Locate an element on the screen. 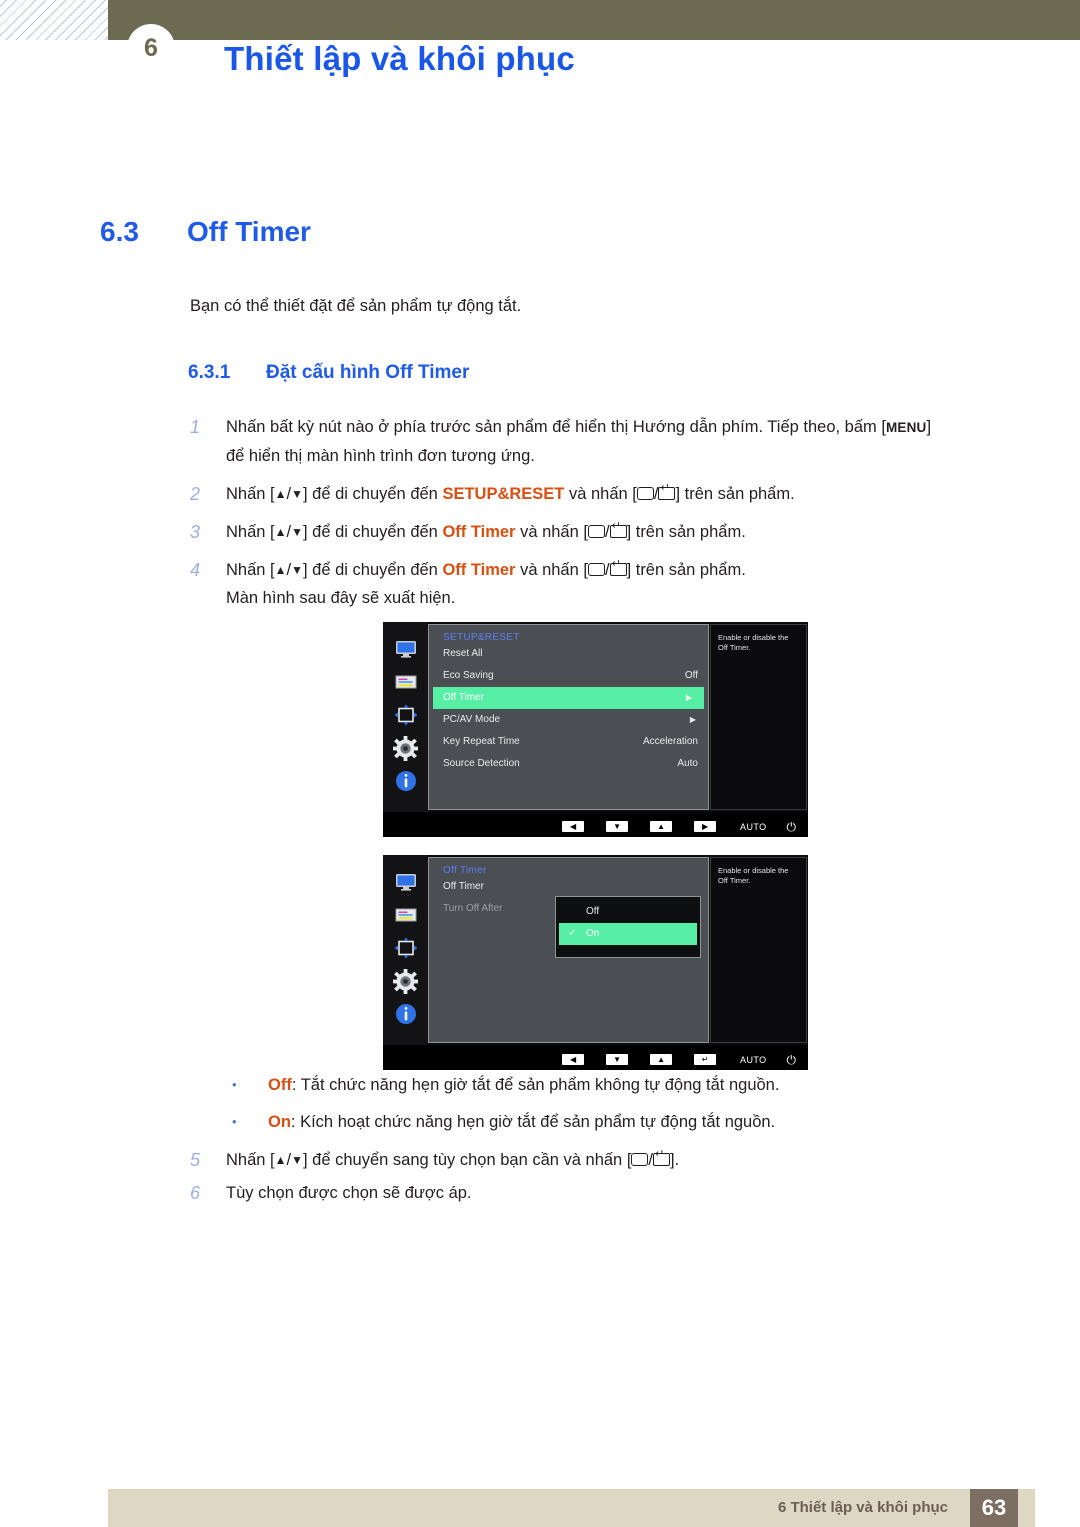 This screenshot has width=1080, height=1527. osd-option-on: ✓ On is located at coordinates (628, 934).